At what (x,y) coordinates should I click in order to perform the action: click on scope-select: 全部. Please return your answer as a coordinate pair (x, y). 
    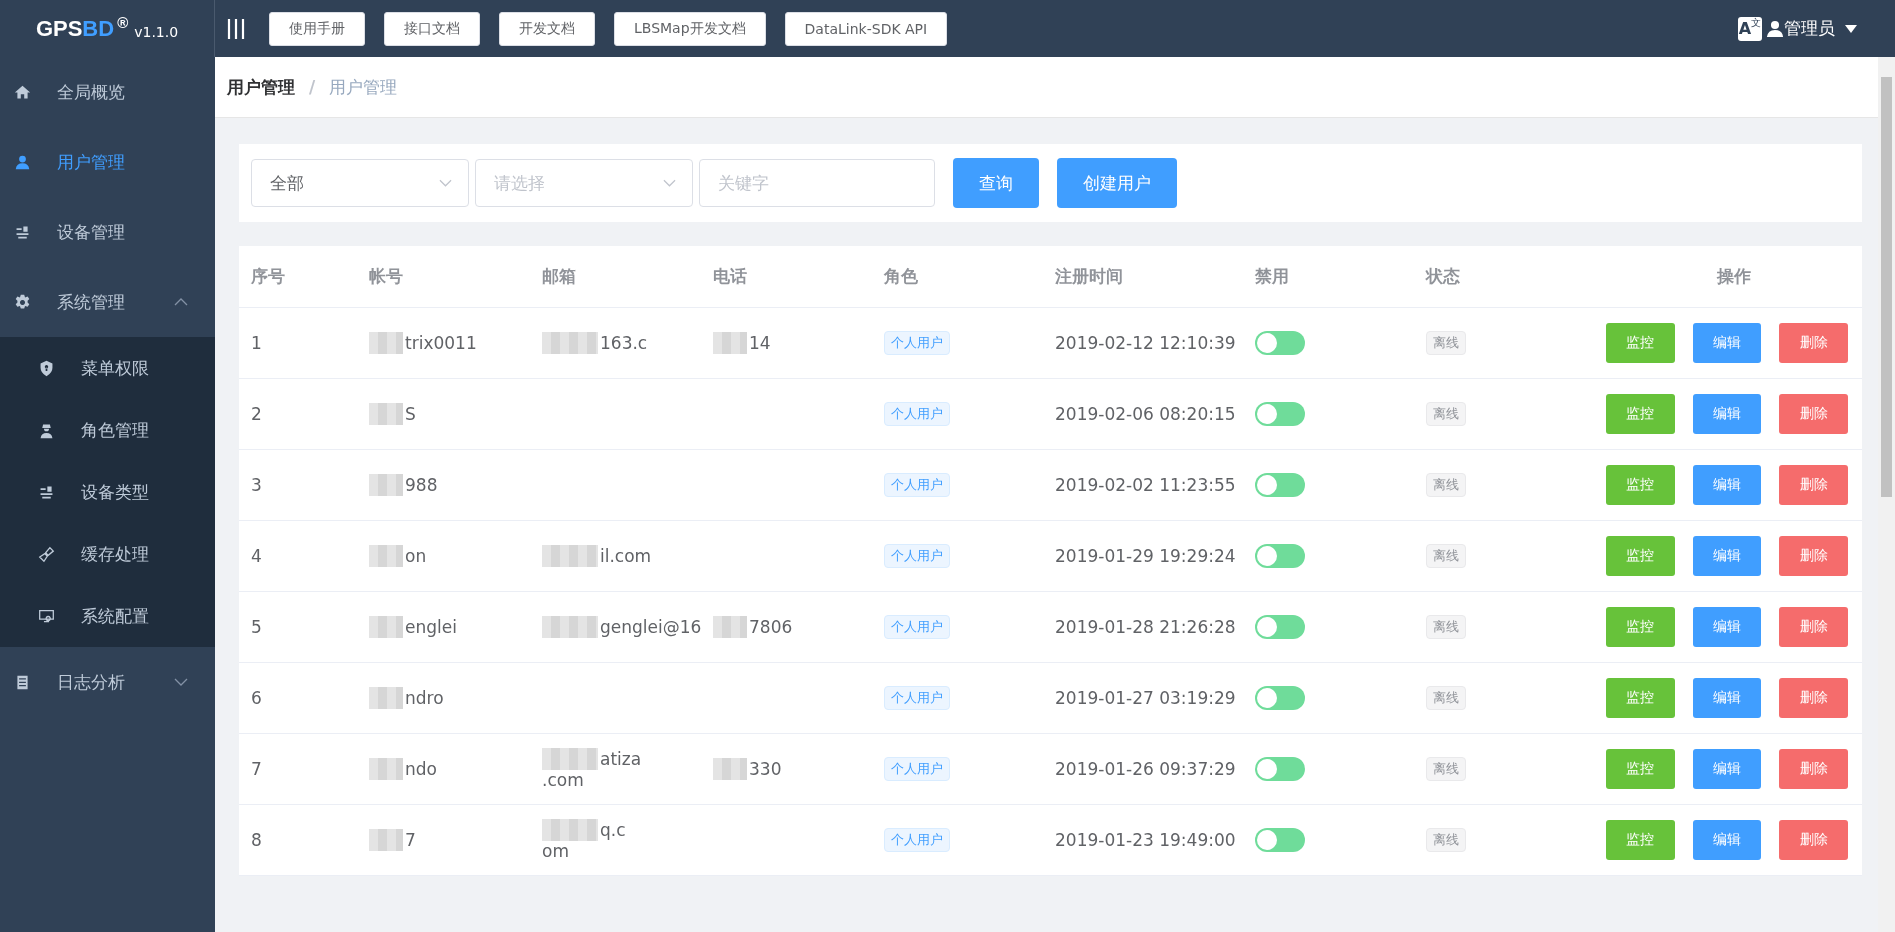
    Looking at the image, I should click on (360, 183).